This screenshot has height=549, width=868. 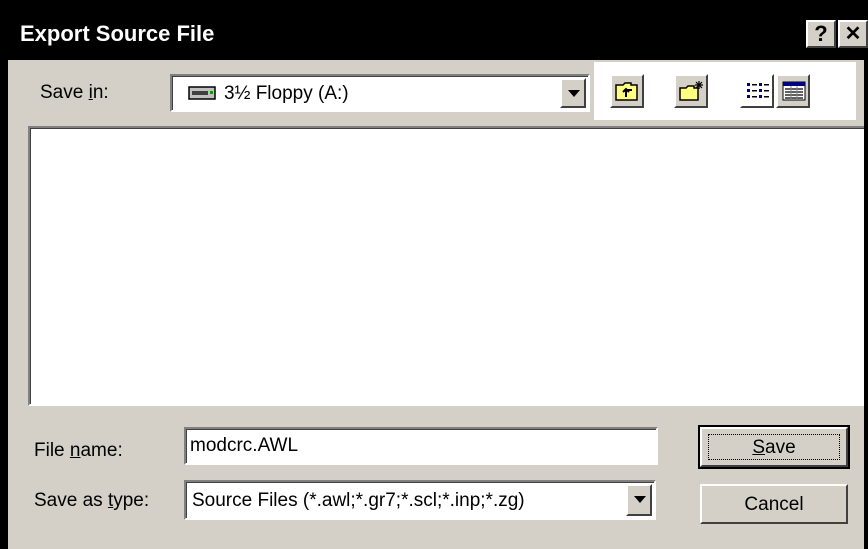 I want to click on up-one-level-button, so click(x=627, y=91).